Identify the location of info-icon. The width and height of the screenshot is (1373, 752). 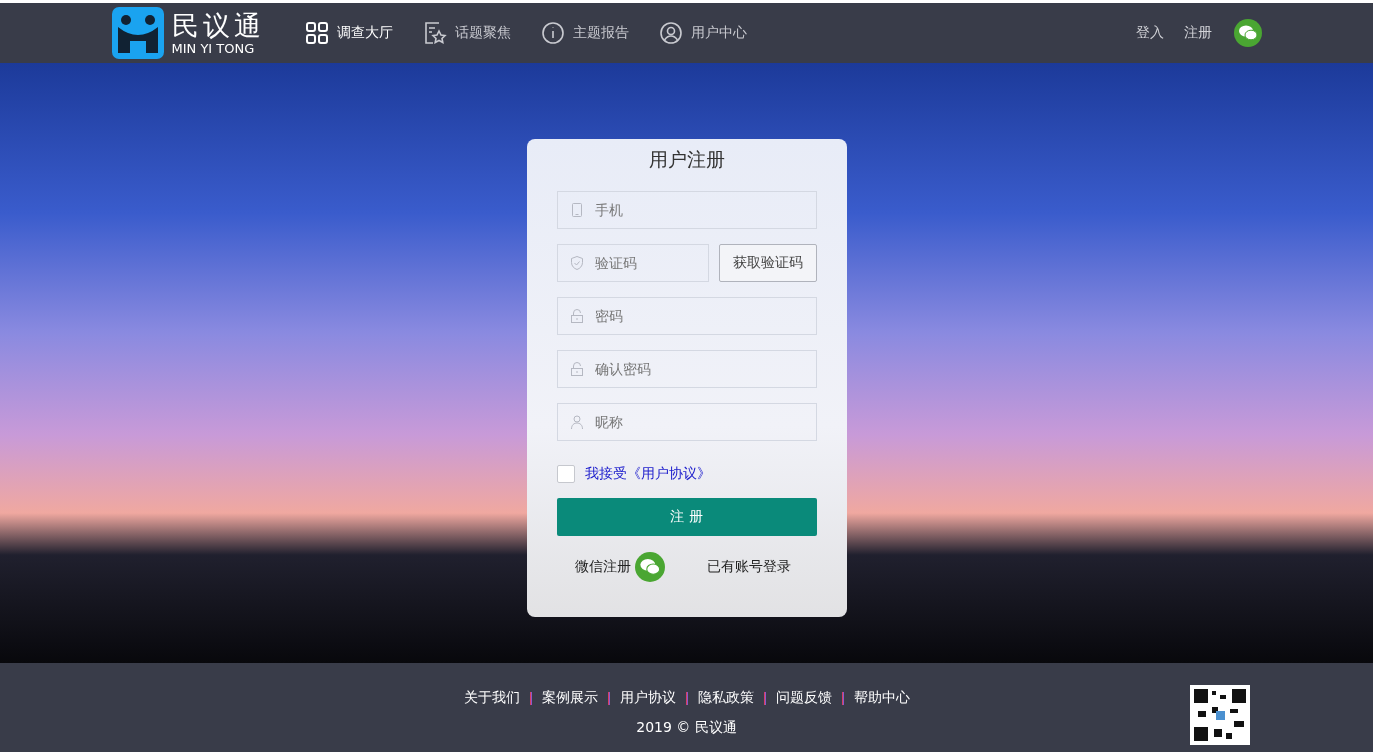
(552, 33).